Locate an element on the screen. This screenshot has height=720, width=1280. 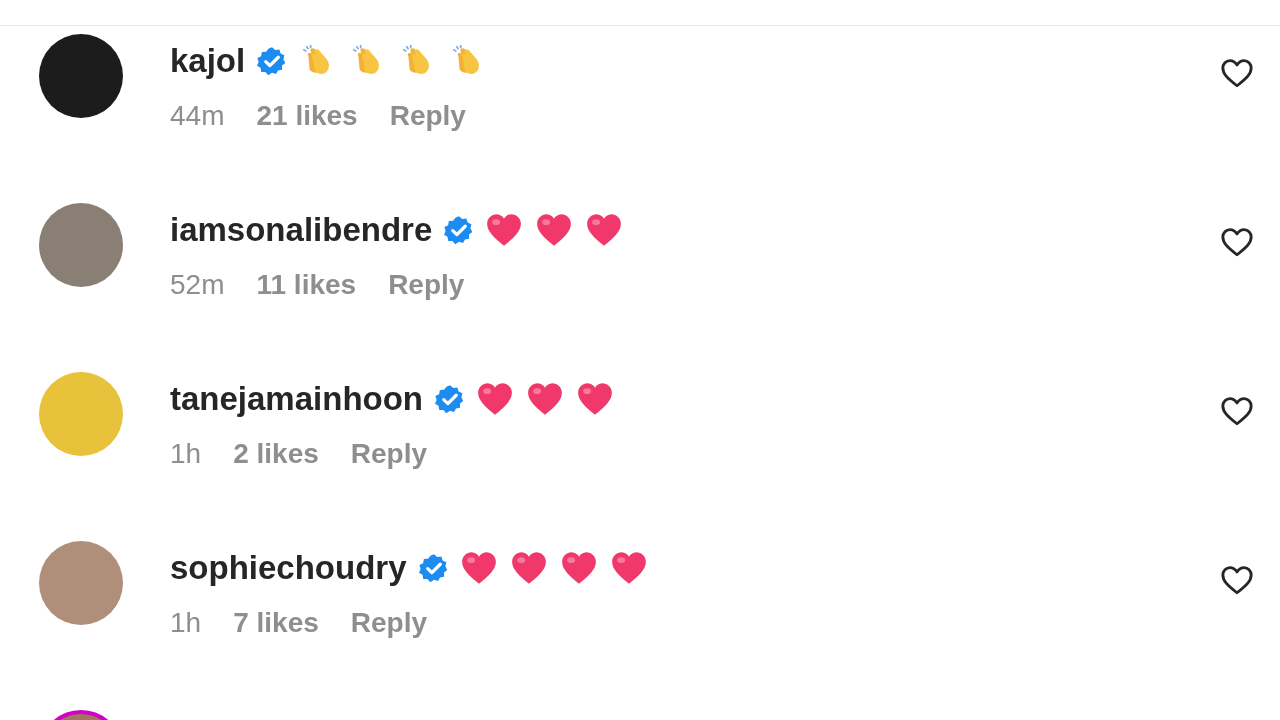
username-link: kajol is located at coordinates (208, 61).